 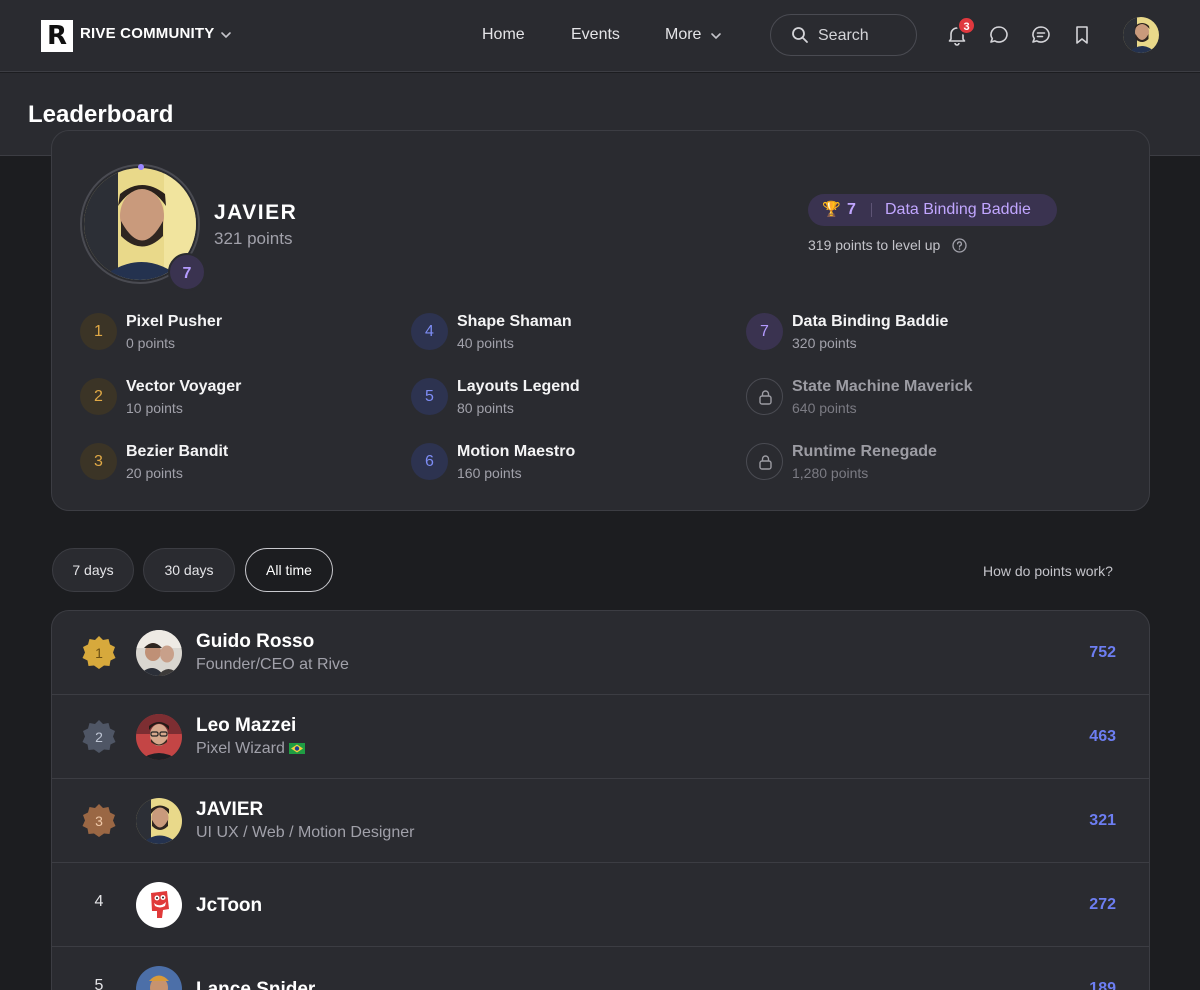 What do you see at coordinates (57, 36) in the screenshot?
I see `rive-logo-icon: R` at bounding box center [57, 36].